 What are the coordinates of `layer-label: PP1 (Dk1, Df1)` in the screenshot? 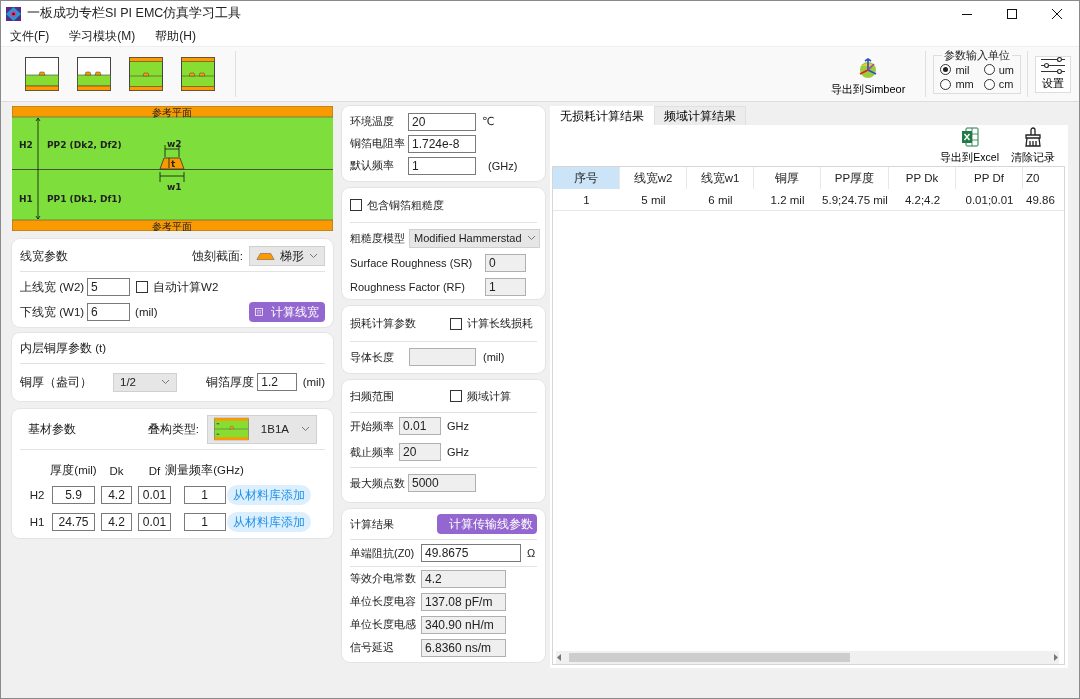 It's located at (84, 199).